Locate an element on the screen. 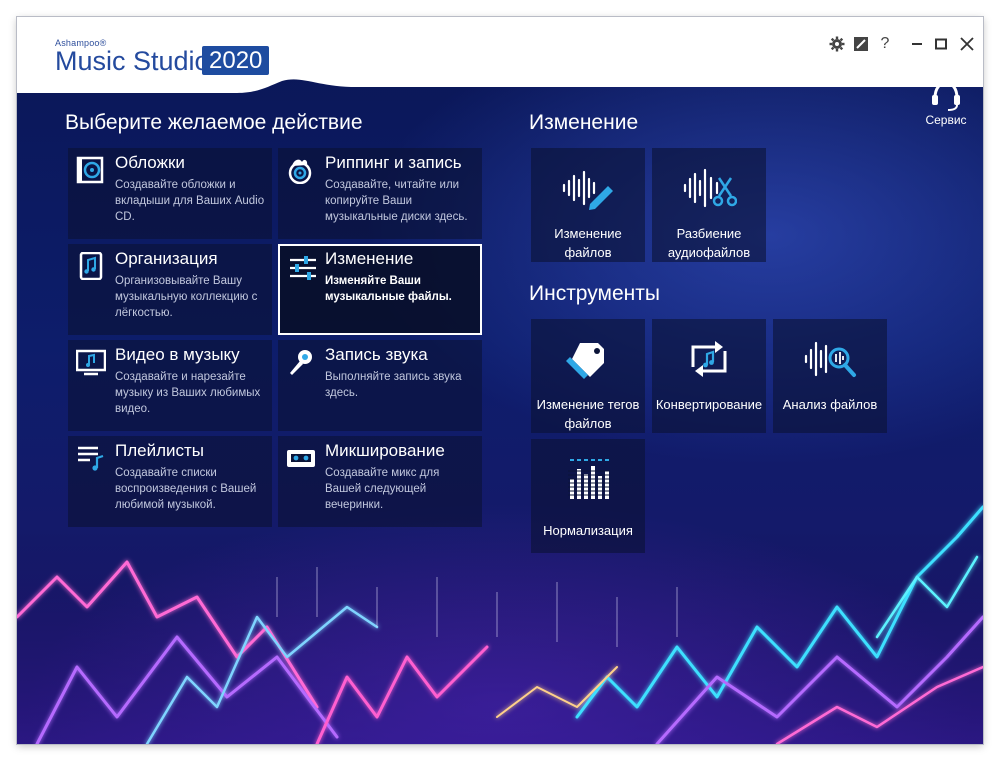 The image size is (1000, 761). cd-case-icon is located at coordinates (90, 170).